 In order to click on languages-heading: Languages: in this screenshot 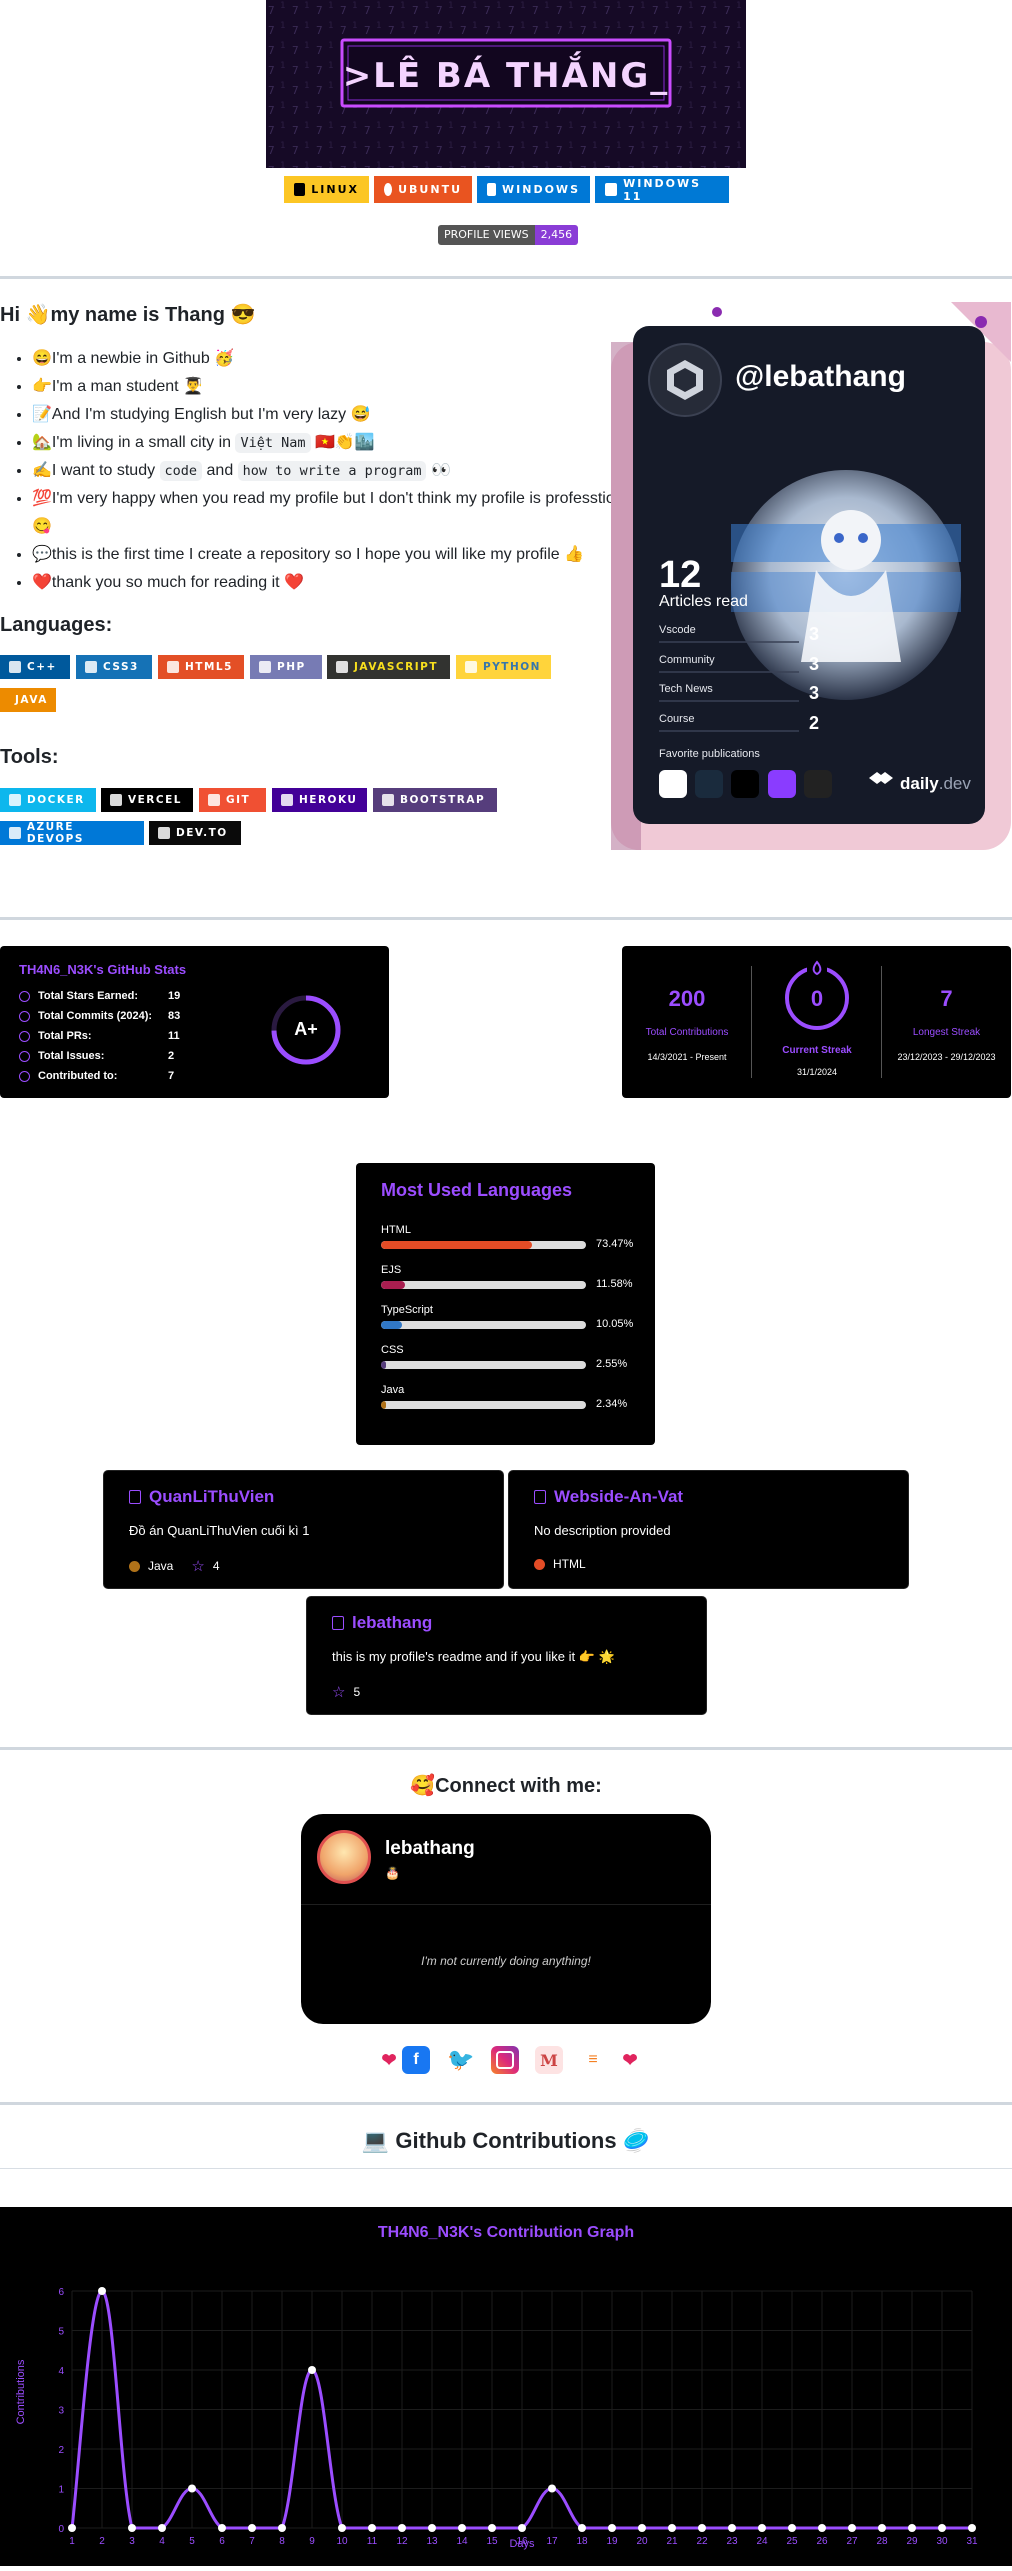, I will do `click(56, 625)`.